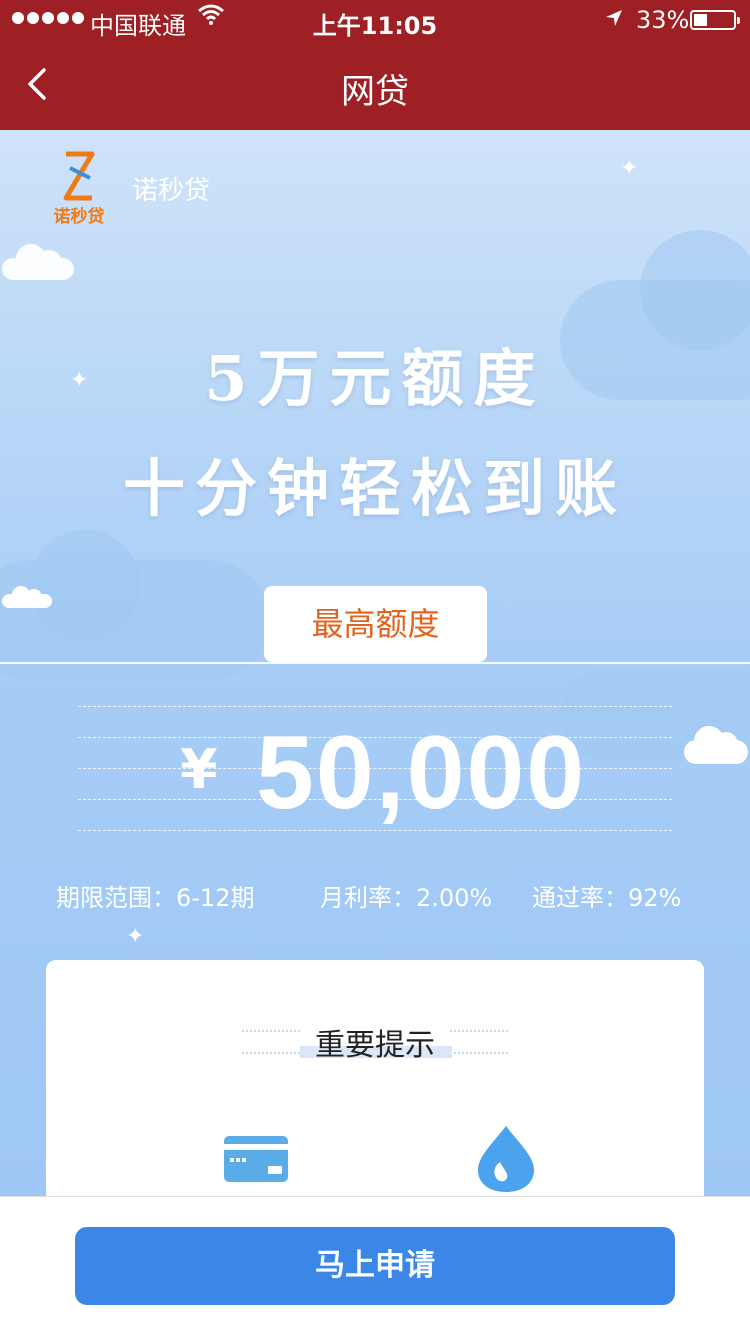 The width and height of the screenshot is (750, 1334). Describe the element at coordinates (375, 706) in the screenshot. I see `dashed-line` at that location.